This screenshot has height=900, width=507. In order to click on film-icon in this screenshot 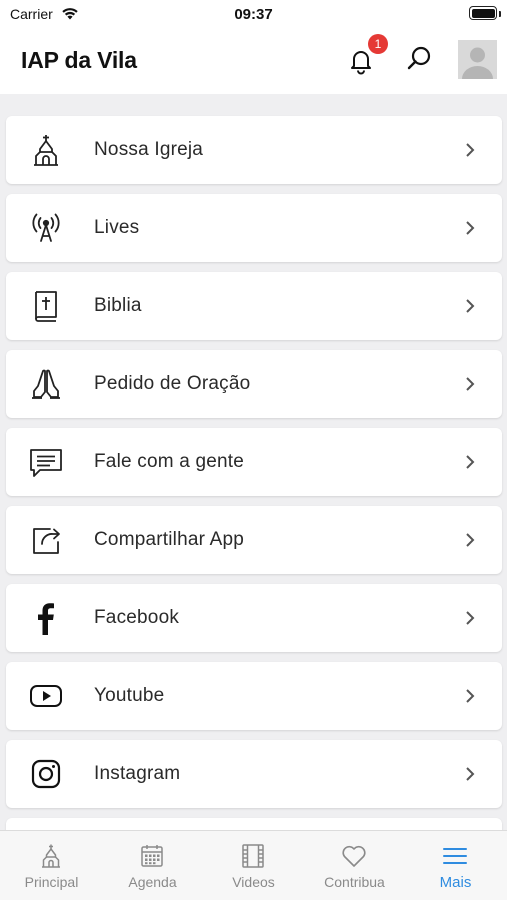, I will do `click(253, 856)`.